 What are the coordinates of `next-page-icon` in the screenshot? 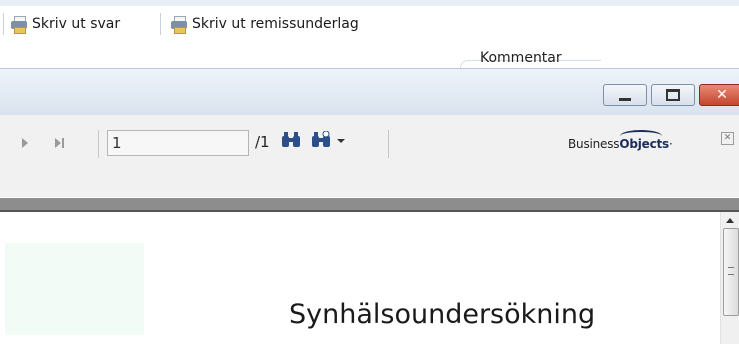 It's located at (25, 143).